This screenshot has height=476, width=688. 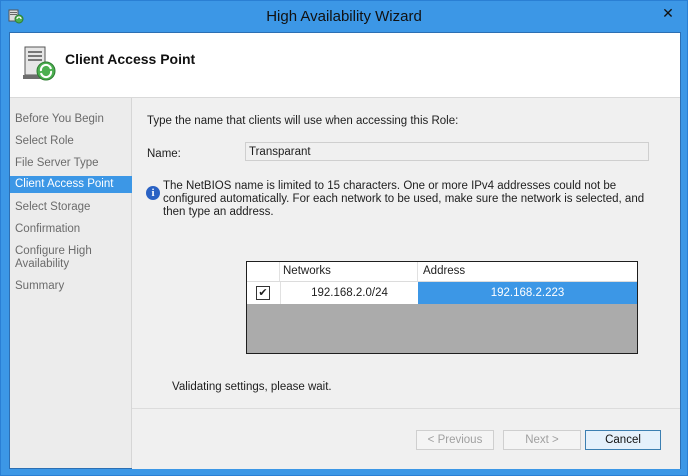 I want to click on title-bar: High Availability Wizard ✕, so click(x=344, y=16).